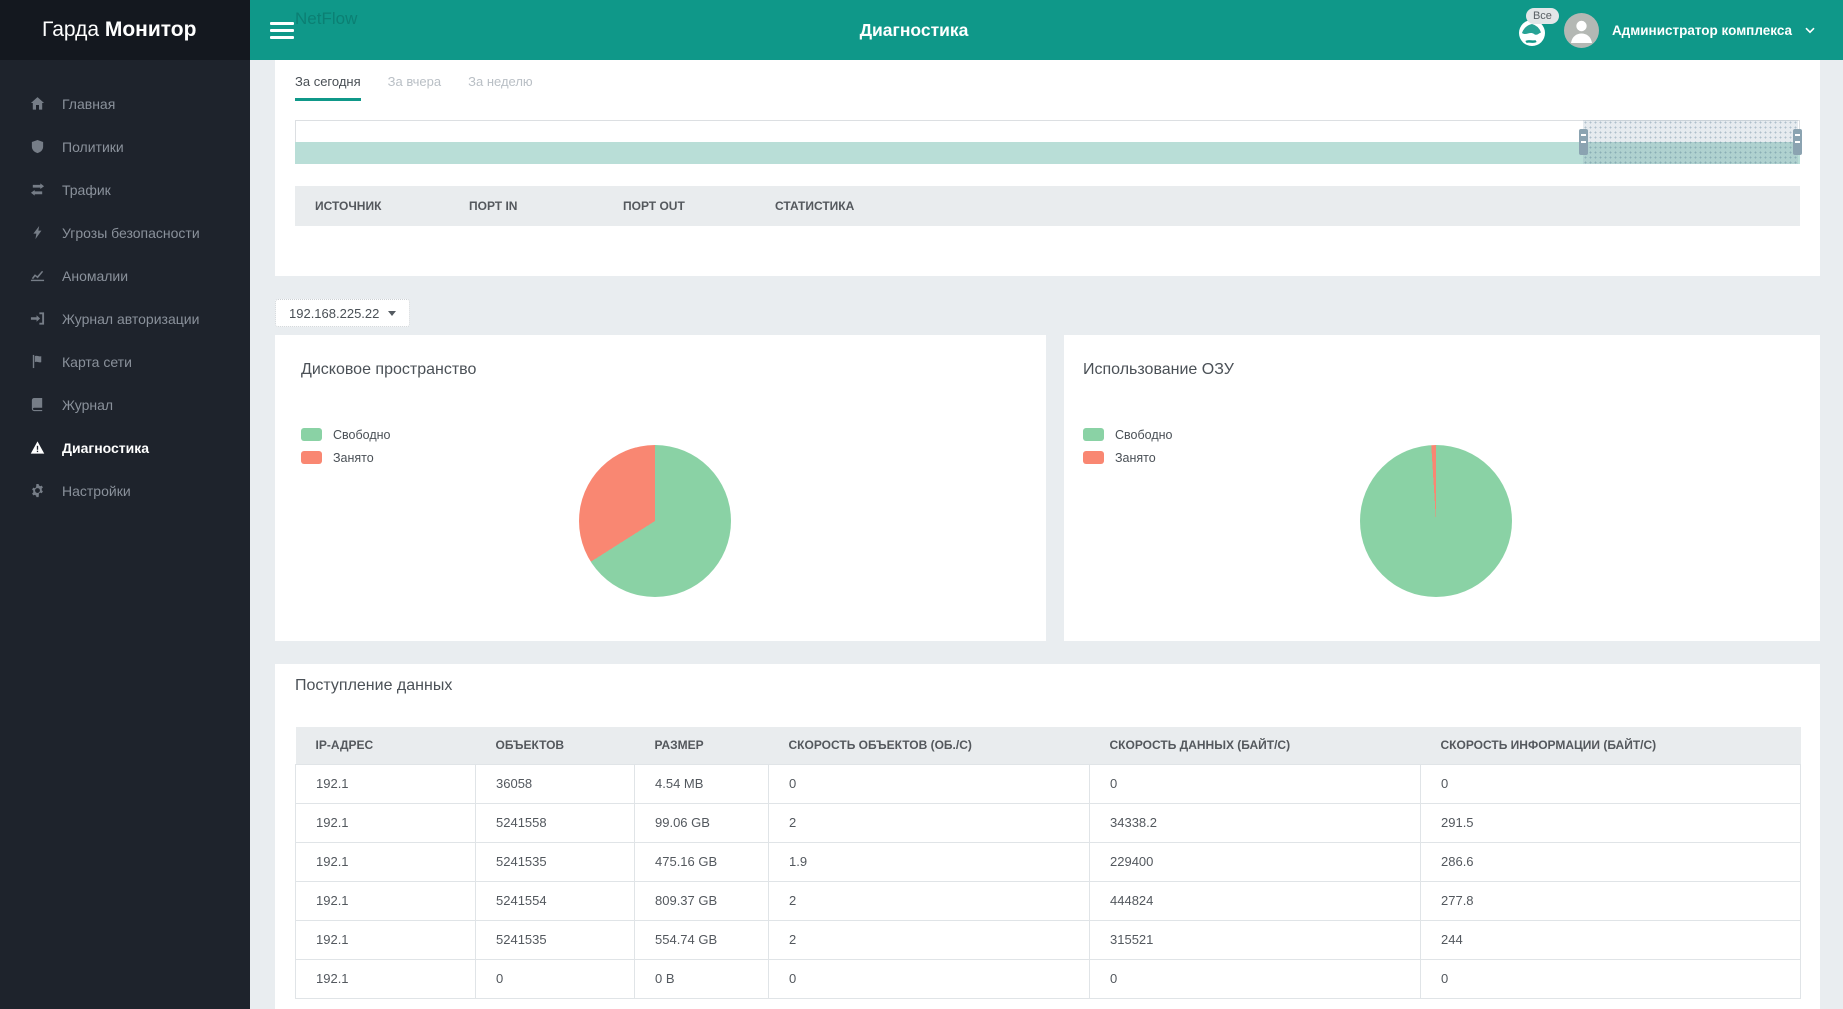 This screenshot has width=1843, height=1009. I want to click on cell-data-rate: 315521, so click(1255, 939).